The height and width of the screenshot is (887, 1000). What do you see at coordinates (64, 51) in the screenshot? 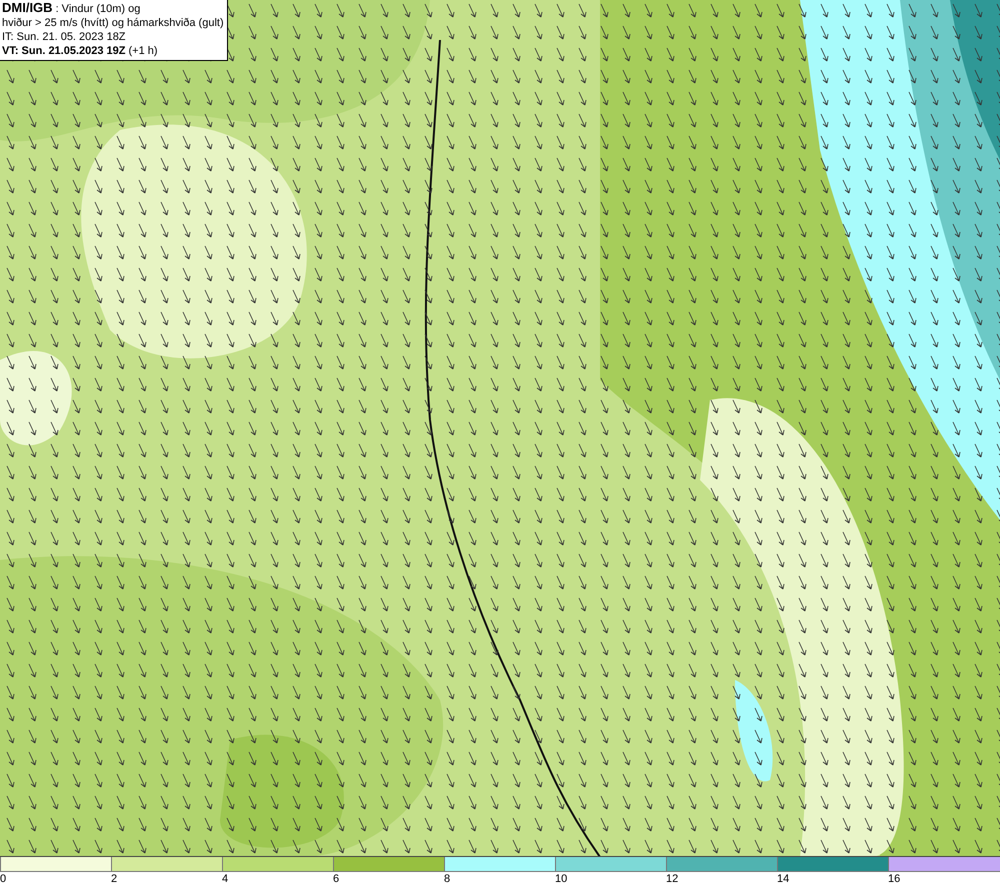
I see `valid-time: VT: Sun. 21.05.2023 19Z` at bounding box center [64, 51].